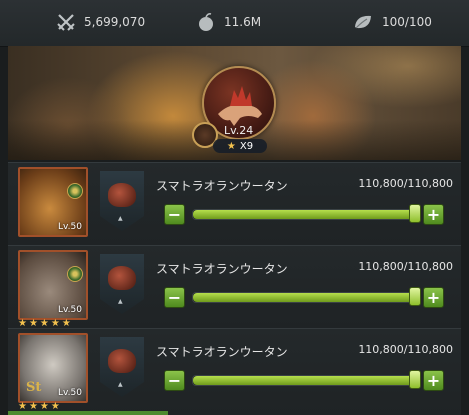  What do you see at coordinates (53, 368) in the screenshot?
I see `commander-portrait: St Lv.50` at bounding box center [53, 368].